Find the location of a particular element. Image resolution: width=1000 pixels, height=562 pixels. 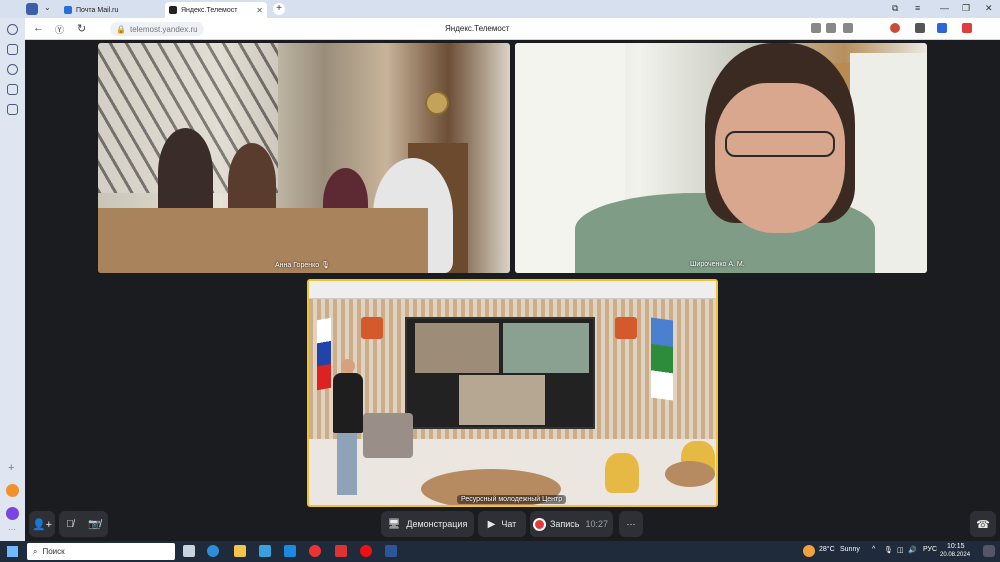

more-sidebar-icon: ··· is located at coordinates (12, 529).